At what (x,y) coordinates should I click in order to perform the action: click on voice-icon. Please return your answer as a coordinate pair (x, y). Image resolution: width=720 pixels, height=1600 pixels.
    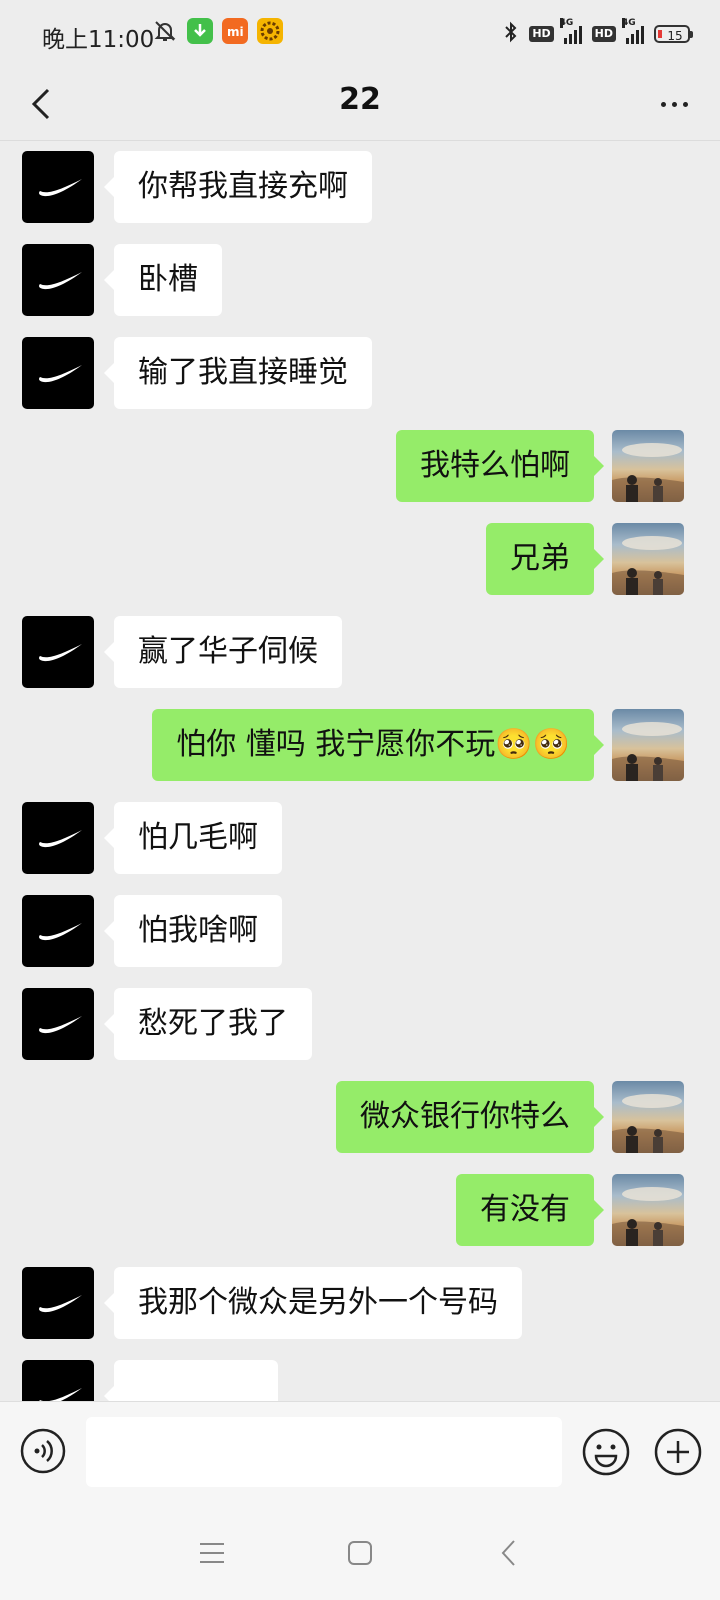
    Looking at the image, I should click on (43, 1451).